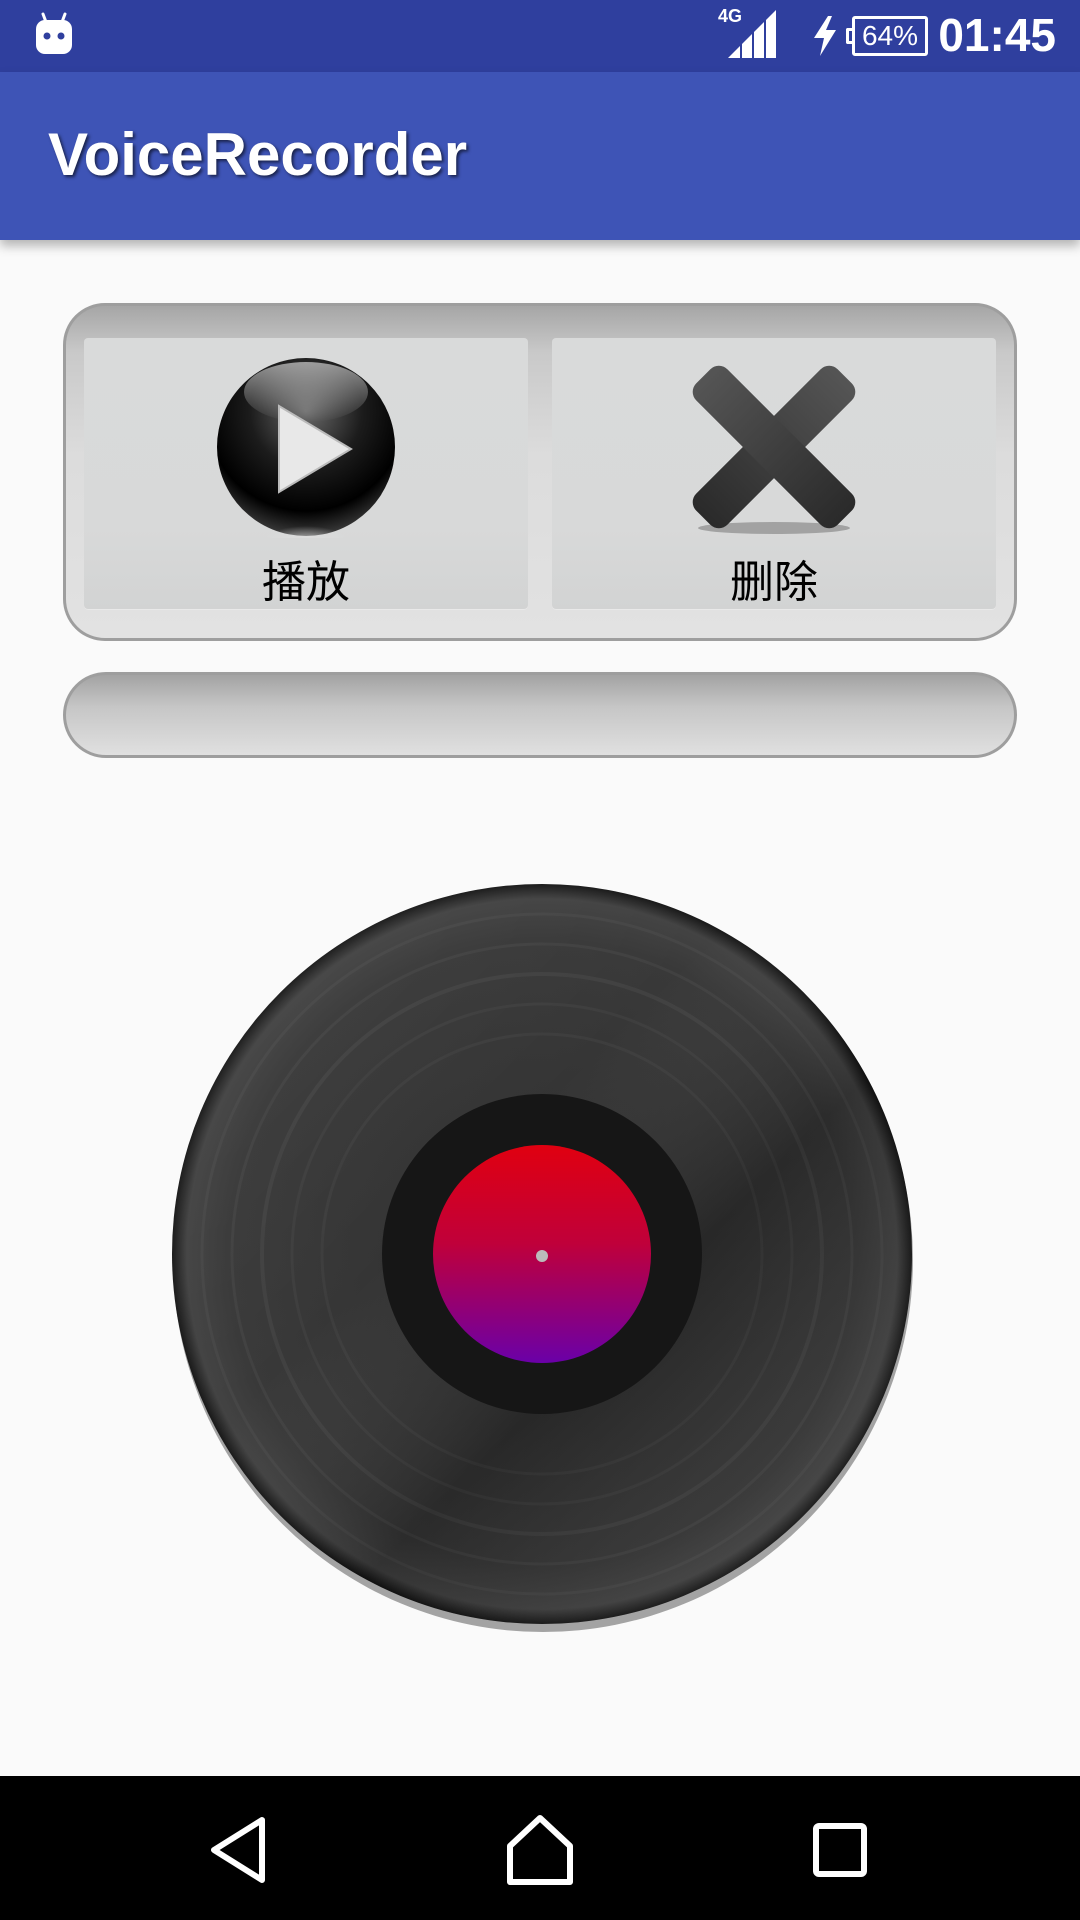 This screenshot has width=1080, height=1920. I want to click on progress-bar, so click(540, 715).